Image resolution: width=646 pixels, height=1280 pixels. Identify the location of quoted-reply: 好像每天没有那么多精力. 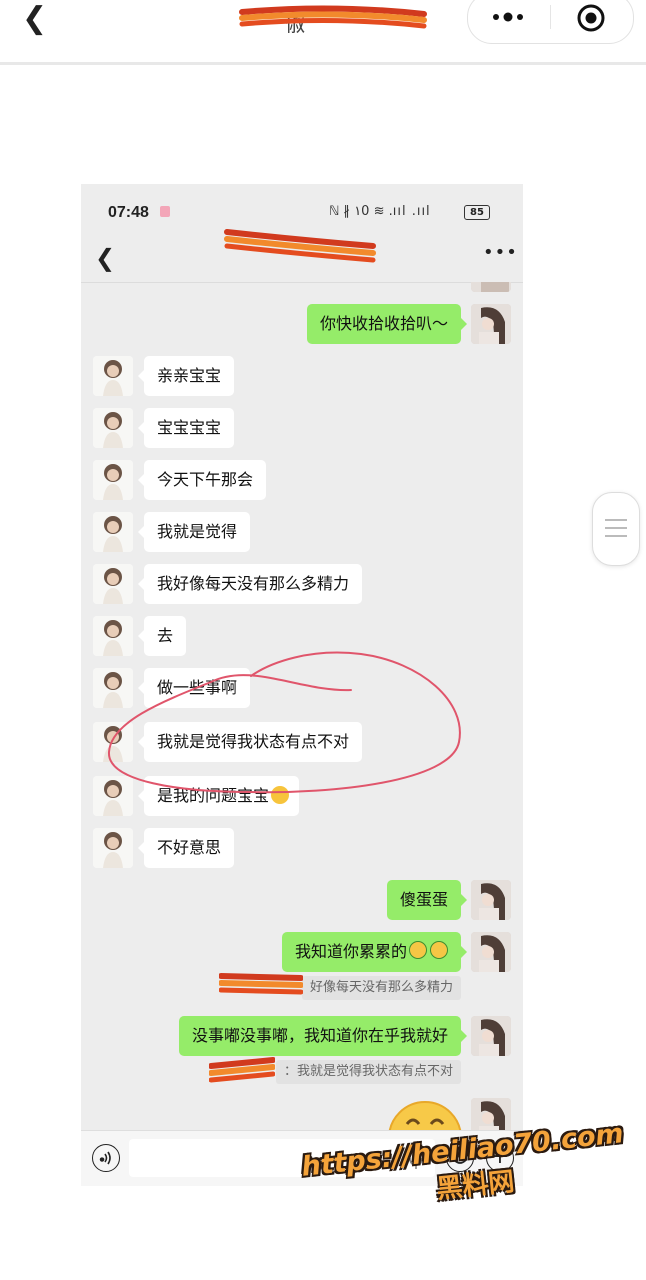
(381, 988).